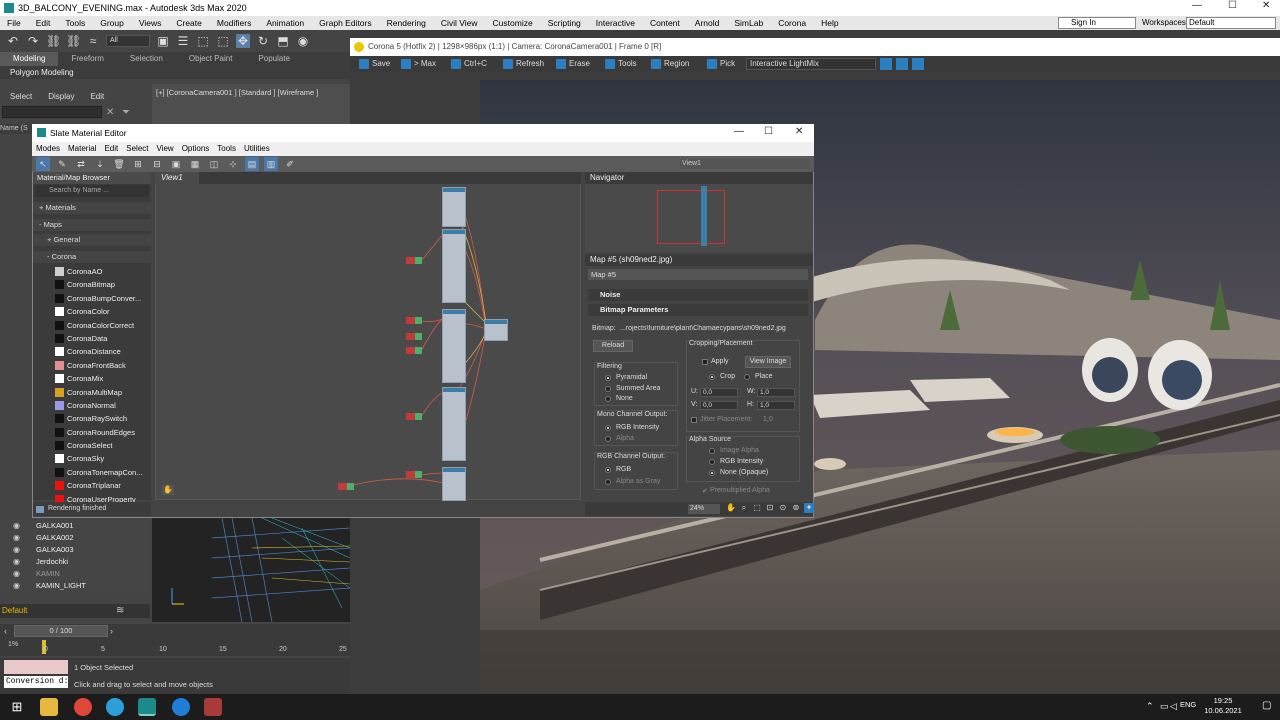 The image size is (1280, 720). Describe the element at coordinates (608, 389) in the screenshot. I see `filter-summed-radio` at that location.